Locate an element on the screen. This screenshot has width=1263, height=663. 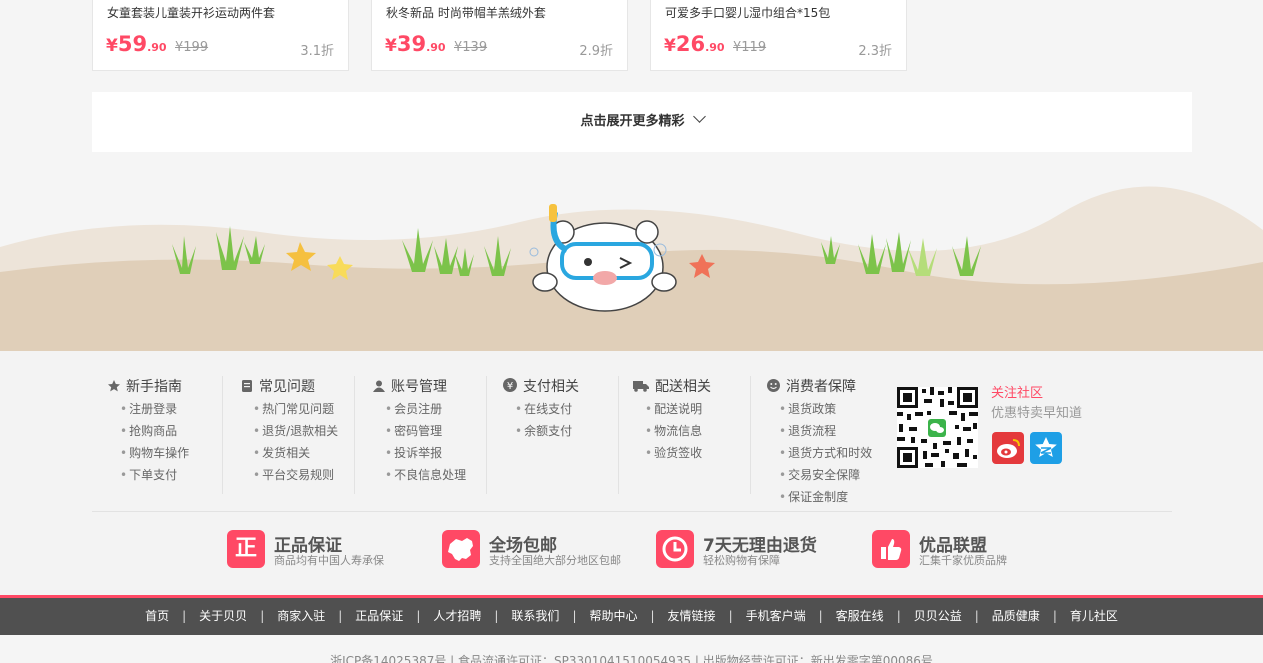
truck-icon is located at coordinates (641, 384).